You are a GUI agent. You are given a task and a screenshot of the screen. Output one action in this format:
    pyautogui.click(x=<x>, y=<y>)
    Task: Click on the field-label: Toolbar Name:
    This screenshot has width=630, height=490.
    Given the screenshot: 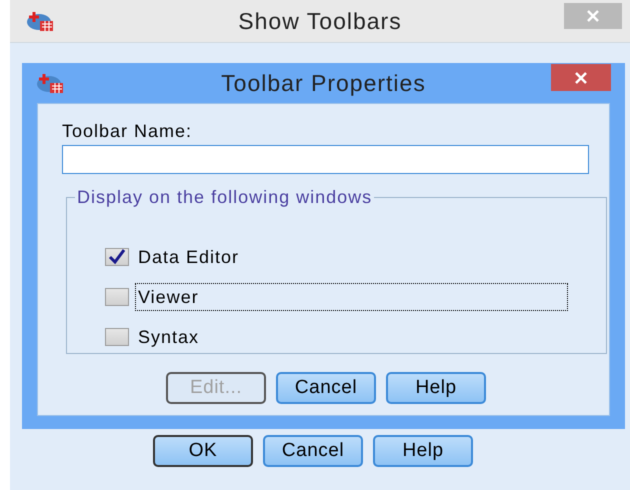 What is the action you would take?
    pyautogui.click(x=128, y=131)
    